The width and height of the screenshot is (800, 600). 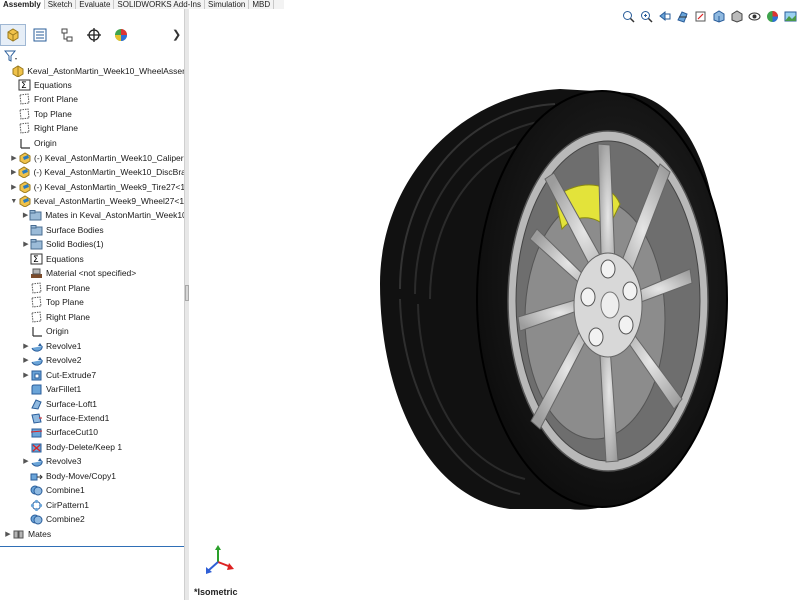 What do you see at coordinates (121, 35) in the screenshot?
I see `display-manager-tab` at bounding box center [121, 35].